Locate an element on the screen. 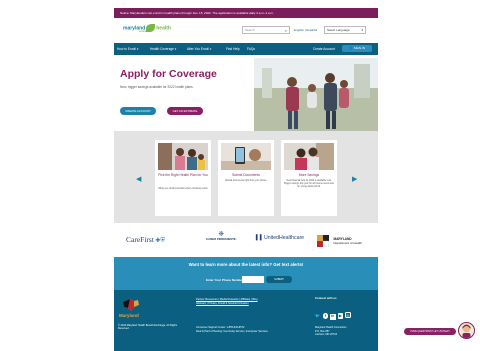  page-title: Apply for Coverage is located at coordinates (168, 74).